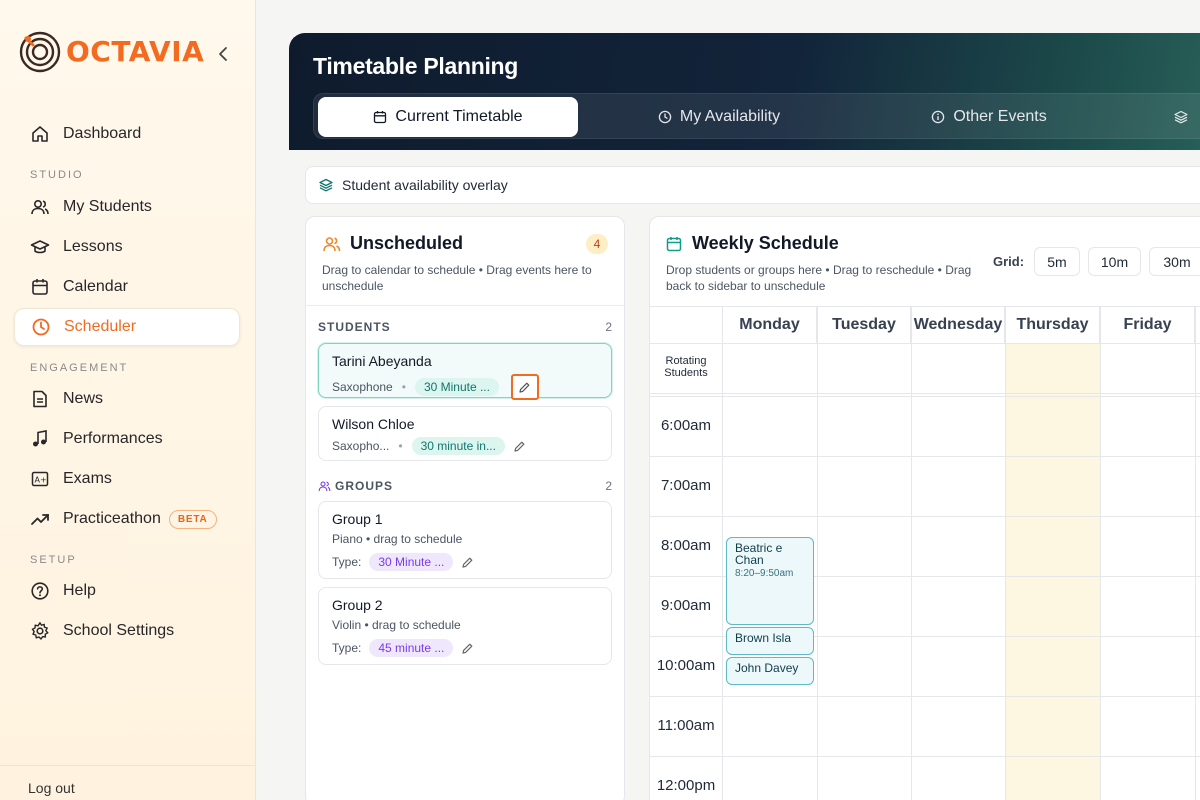 This screenshot has width=1200, height=800. What do you see at coordinates (53, 560) in the screenshot?
I see `section-label-setup: SETUP` at bounding box center [53, 560].